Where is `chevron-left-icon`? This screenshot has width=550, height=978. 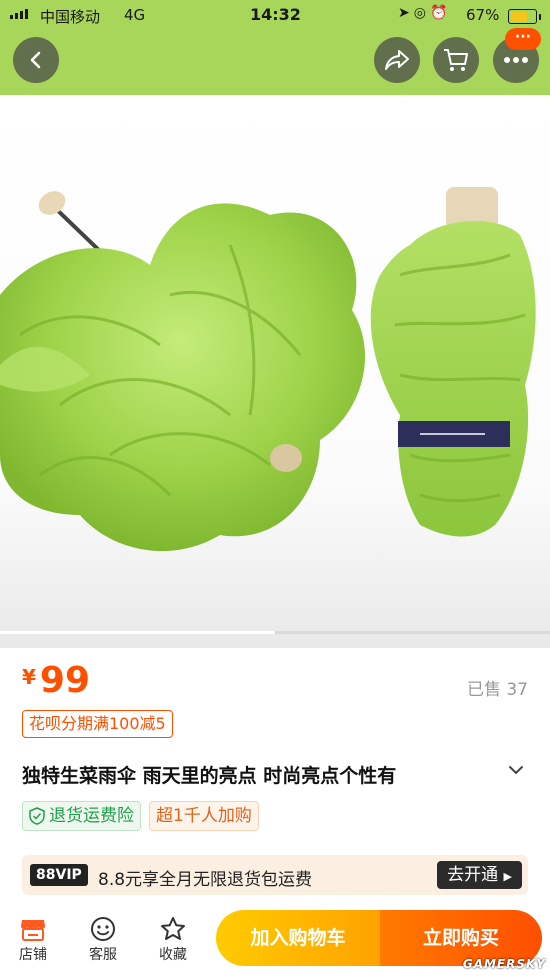 chevron-left-icon is located at coordinates (35, 60).